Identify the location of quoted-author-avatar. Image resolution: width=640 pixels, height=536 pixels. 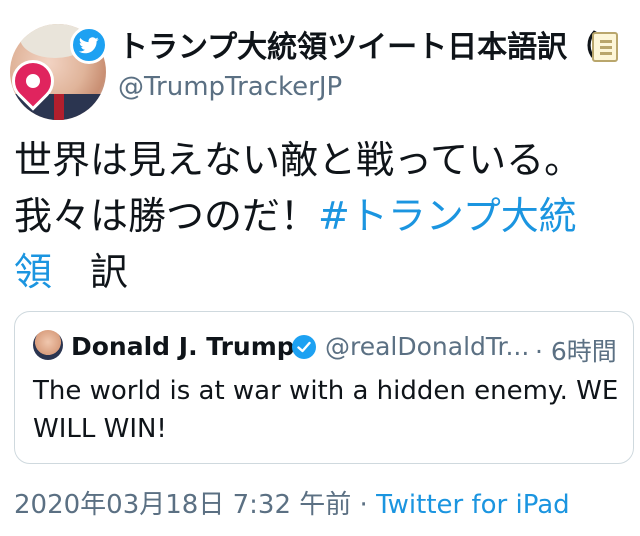
(48, 345).